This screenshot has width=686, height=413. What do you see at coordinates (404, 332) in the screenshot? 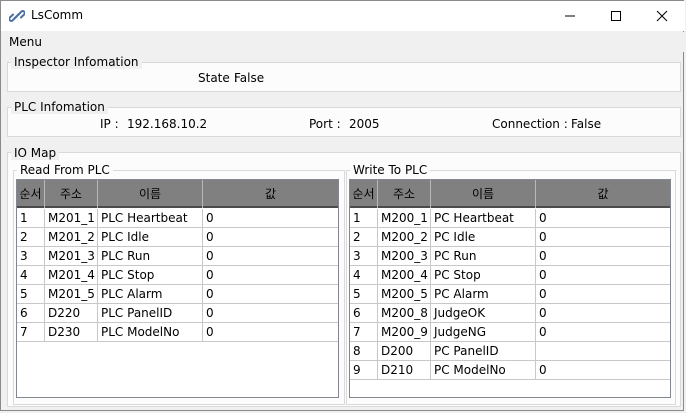
I see `address-cell: M200_9` at bounding box center [404, 332].